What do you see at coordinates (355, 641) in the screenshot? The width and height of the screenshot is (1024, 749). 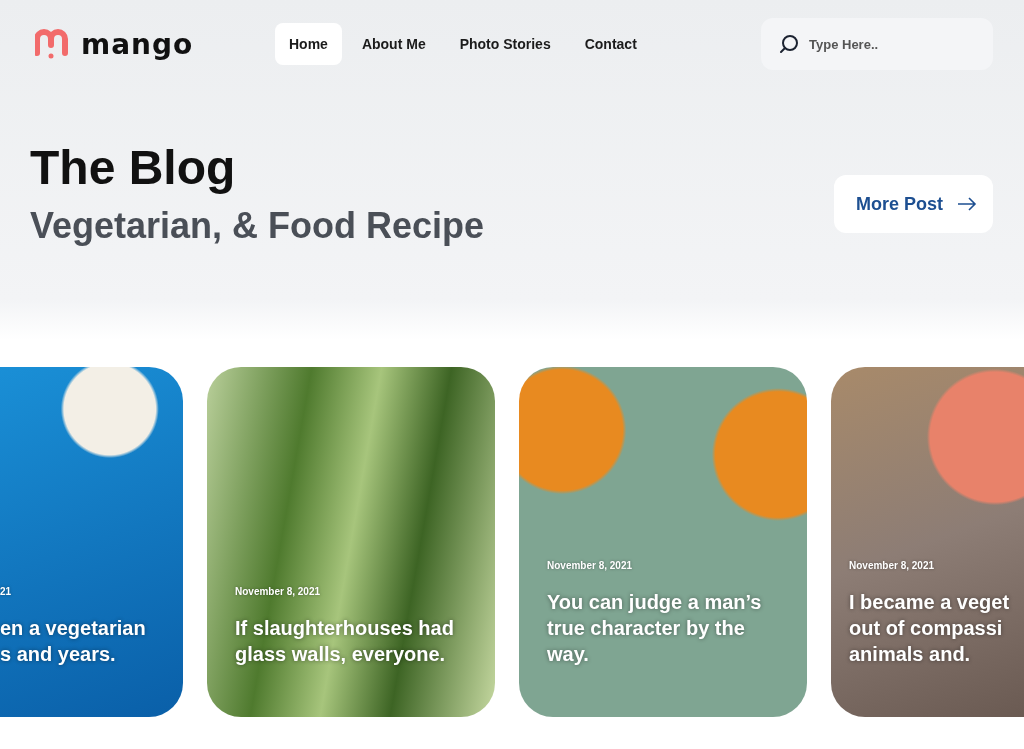 I see `post-title: If slaughterhouses had glass walls, everyone.` at bounding box center [355, 641].